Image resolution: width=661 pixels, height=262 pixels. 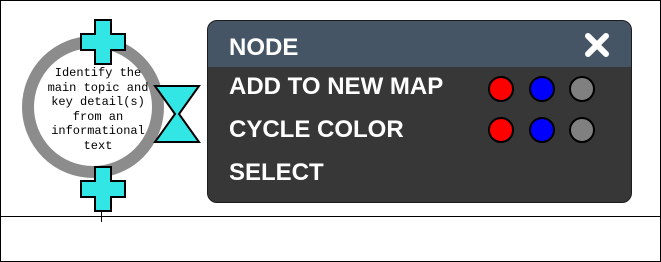 I want to click on add-gray-color-swatch, so click(x=582, y=89).